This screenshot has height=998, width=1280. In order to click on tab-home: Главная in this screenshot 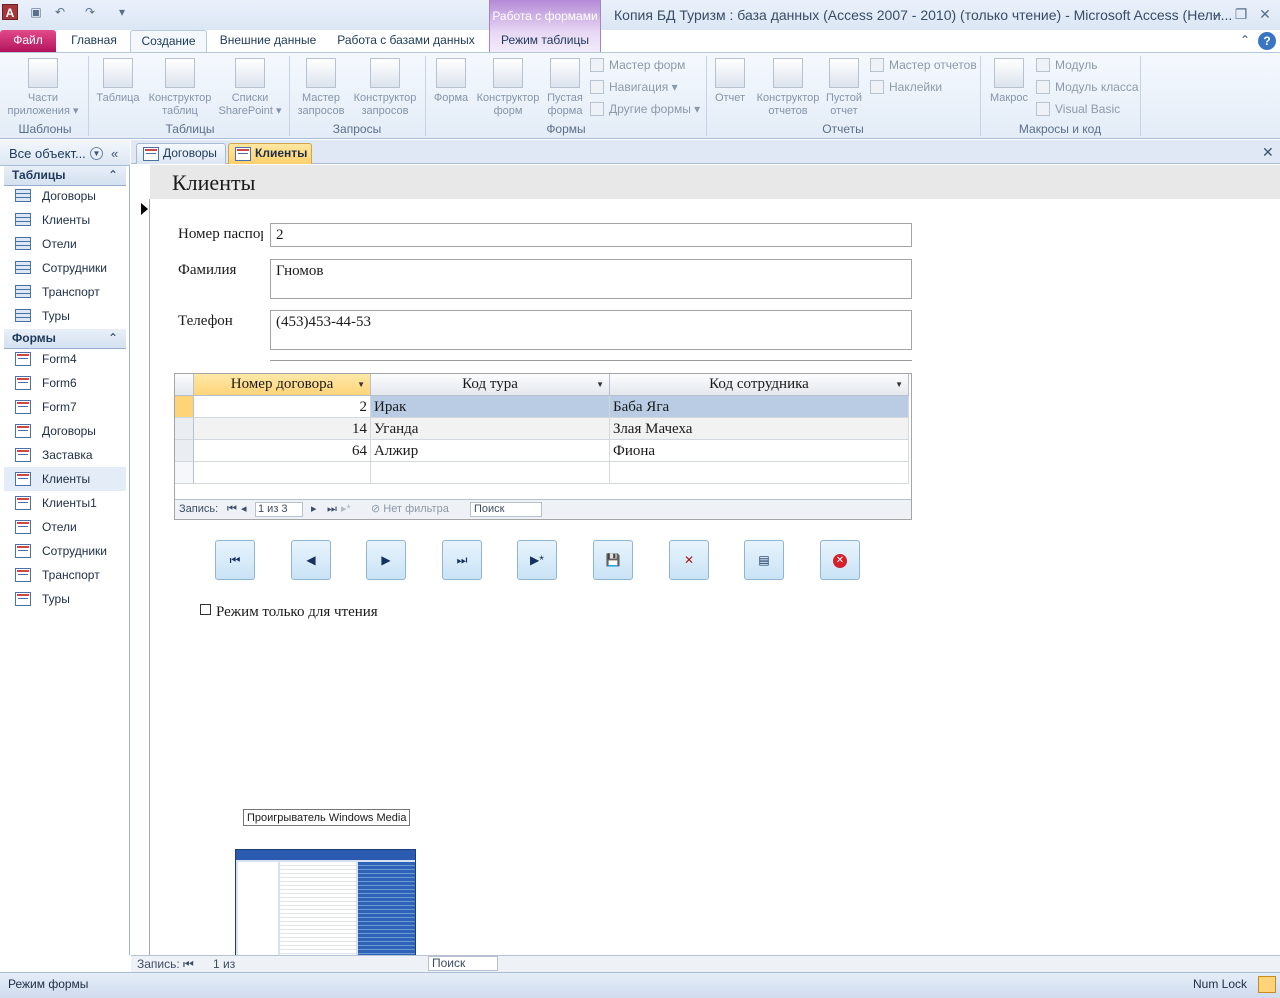, I will do `click(94, 41)`.